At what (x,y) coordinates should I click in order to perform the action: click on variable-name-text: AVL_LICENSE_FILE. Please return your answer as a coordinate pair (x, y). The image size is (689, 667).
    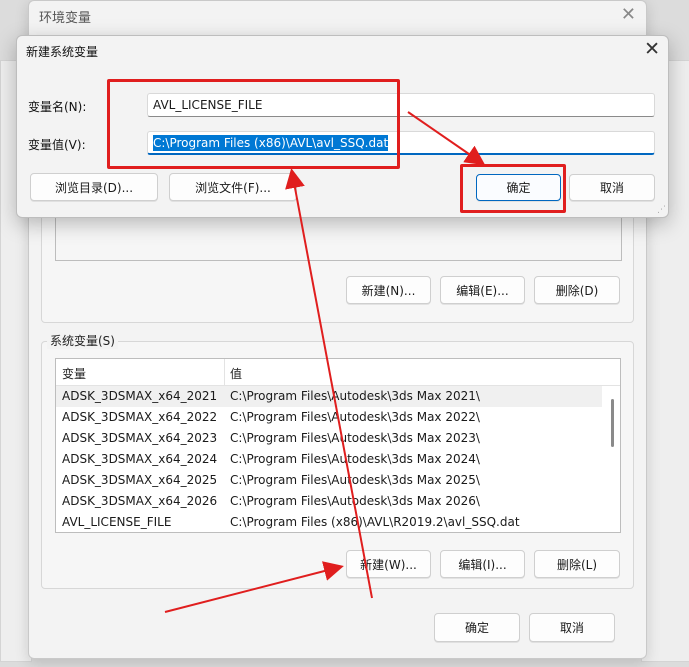
    Looking at the image, I should click on (208, 105).